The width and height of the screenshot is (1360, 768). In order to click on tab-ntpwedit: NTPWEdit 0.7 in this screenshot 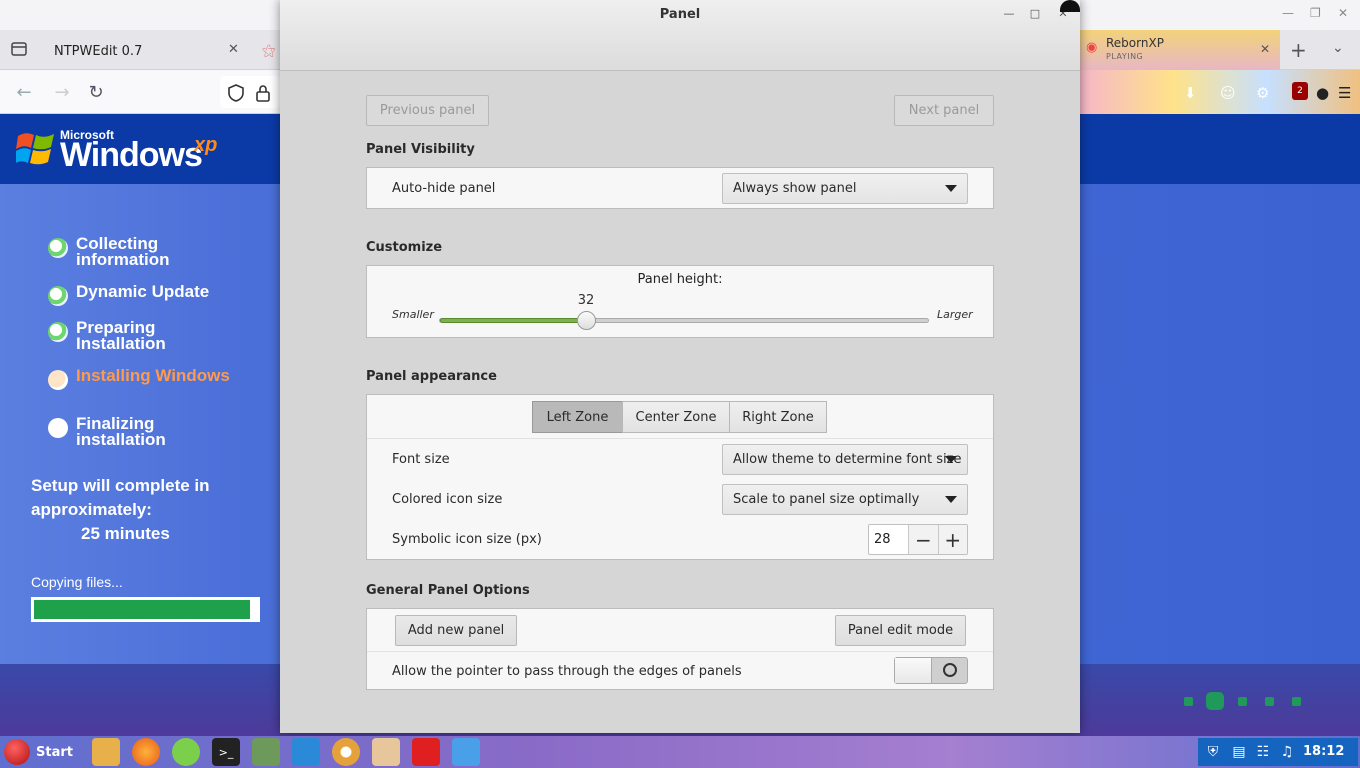, I will do `click(98, 51)`.